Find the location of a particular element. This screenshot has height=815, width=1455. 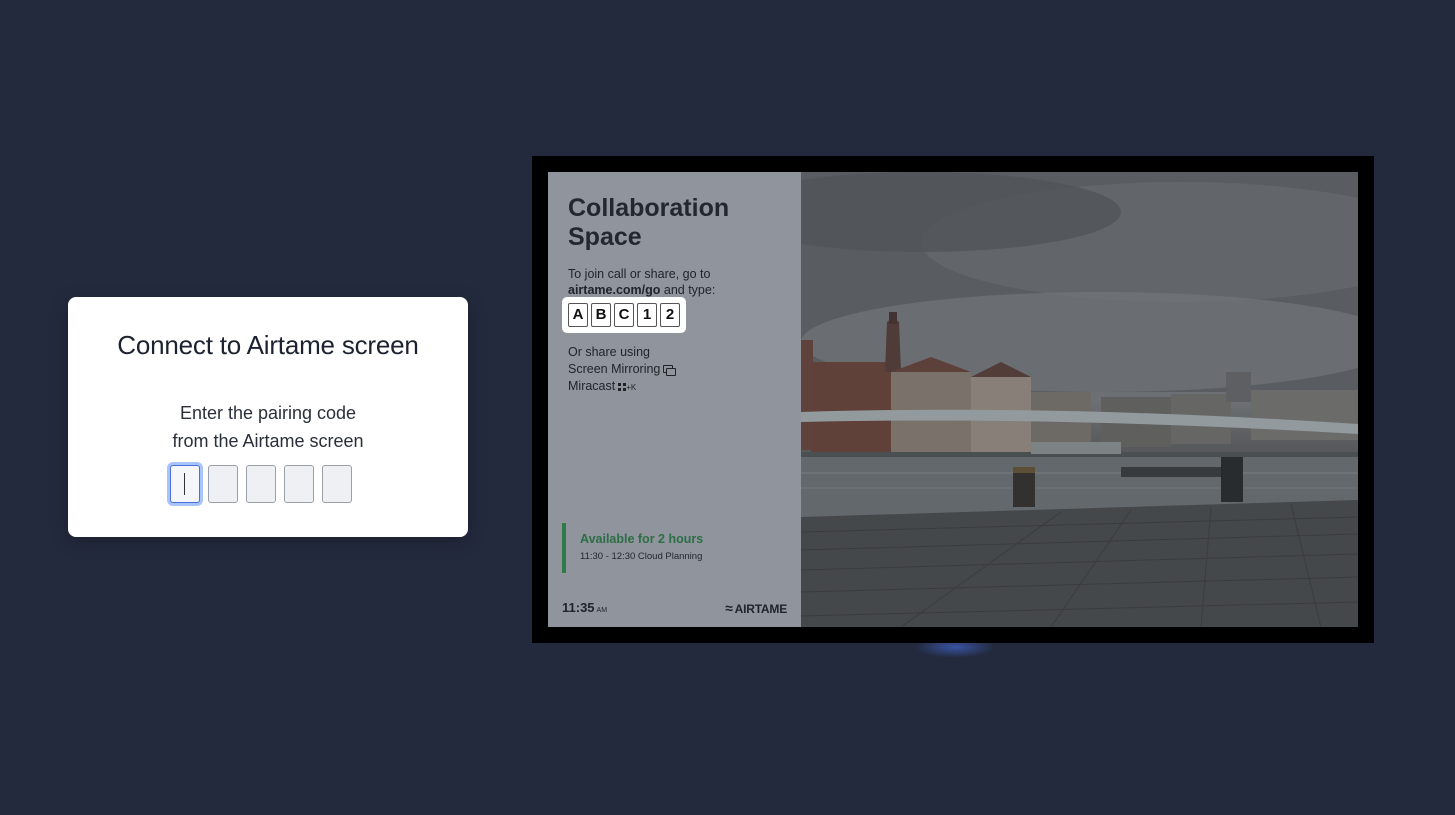

pairing-instruction-line-2: from the Airtame screen is located at coordinates (268, 441).